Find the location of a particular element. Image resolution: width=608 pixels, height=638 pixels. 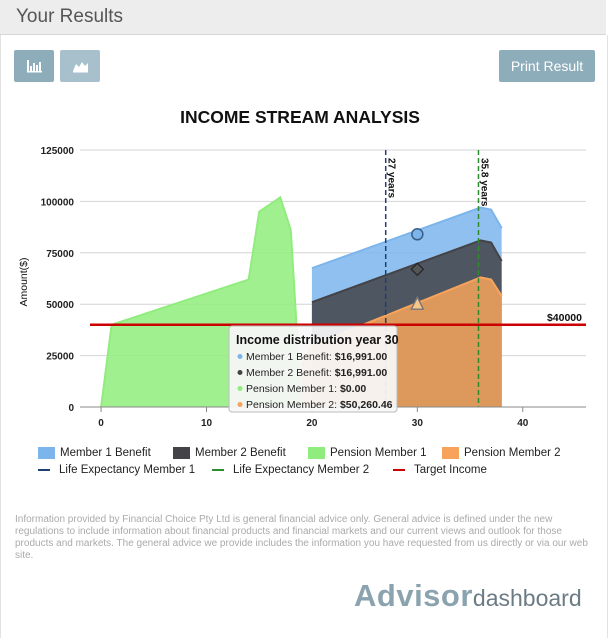

marker-member1-benefit is located at coordinates (417, 234).